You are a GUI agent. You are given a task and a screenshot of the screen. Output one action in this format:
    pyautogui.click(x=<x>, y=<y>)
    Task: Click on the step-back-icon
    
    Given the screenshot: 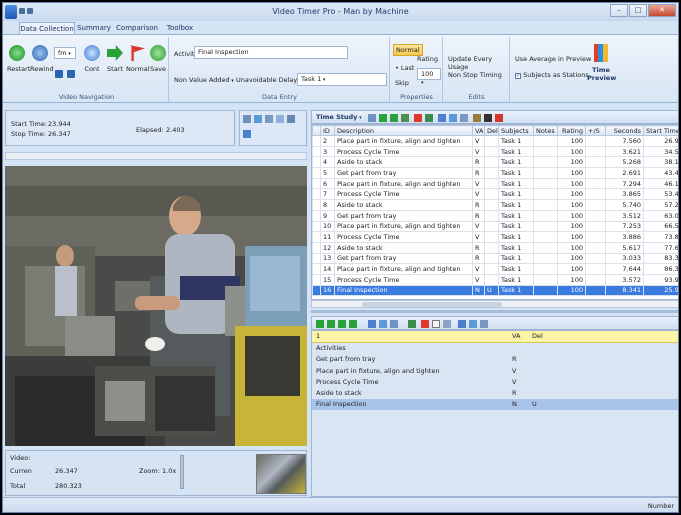 What is the action you would take?
    pyautogui.click(x=59, y=74)
    